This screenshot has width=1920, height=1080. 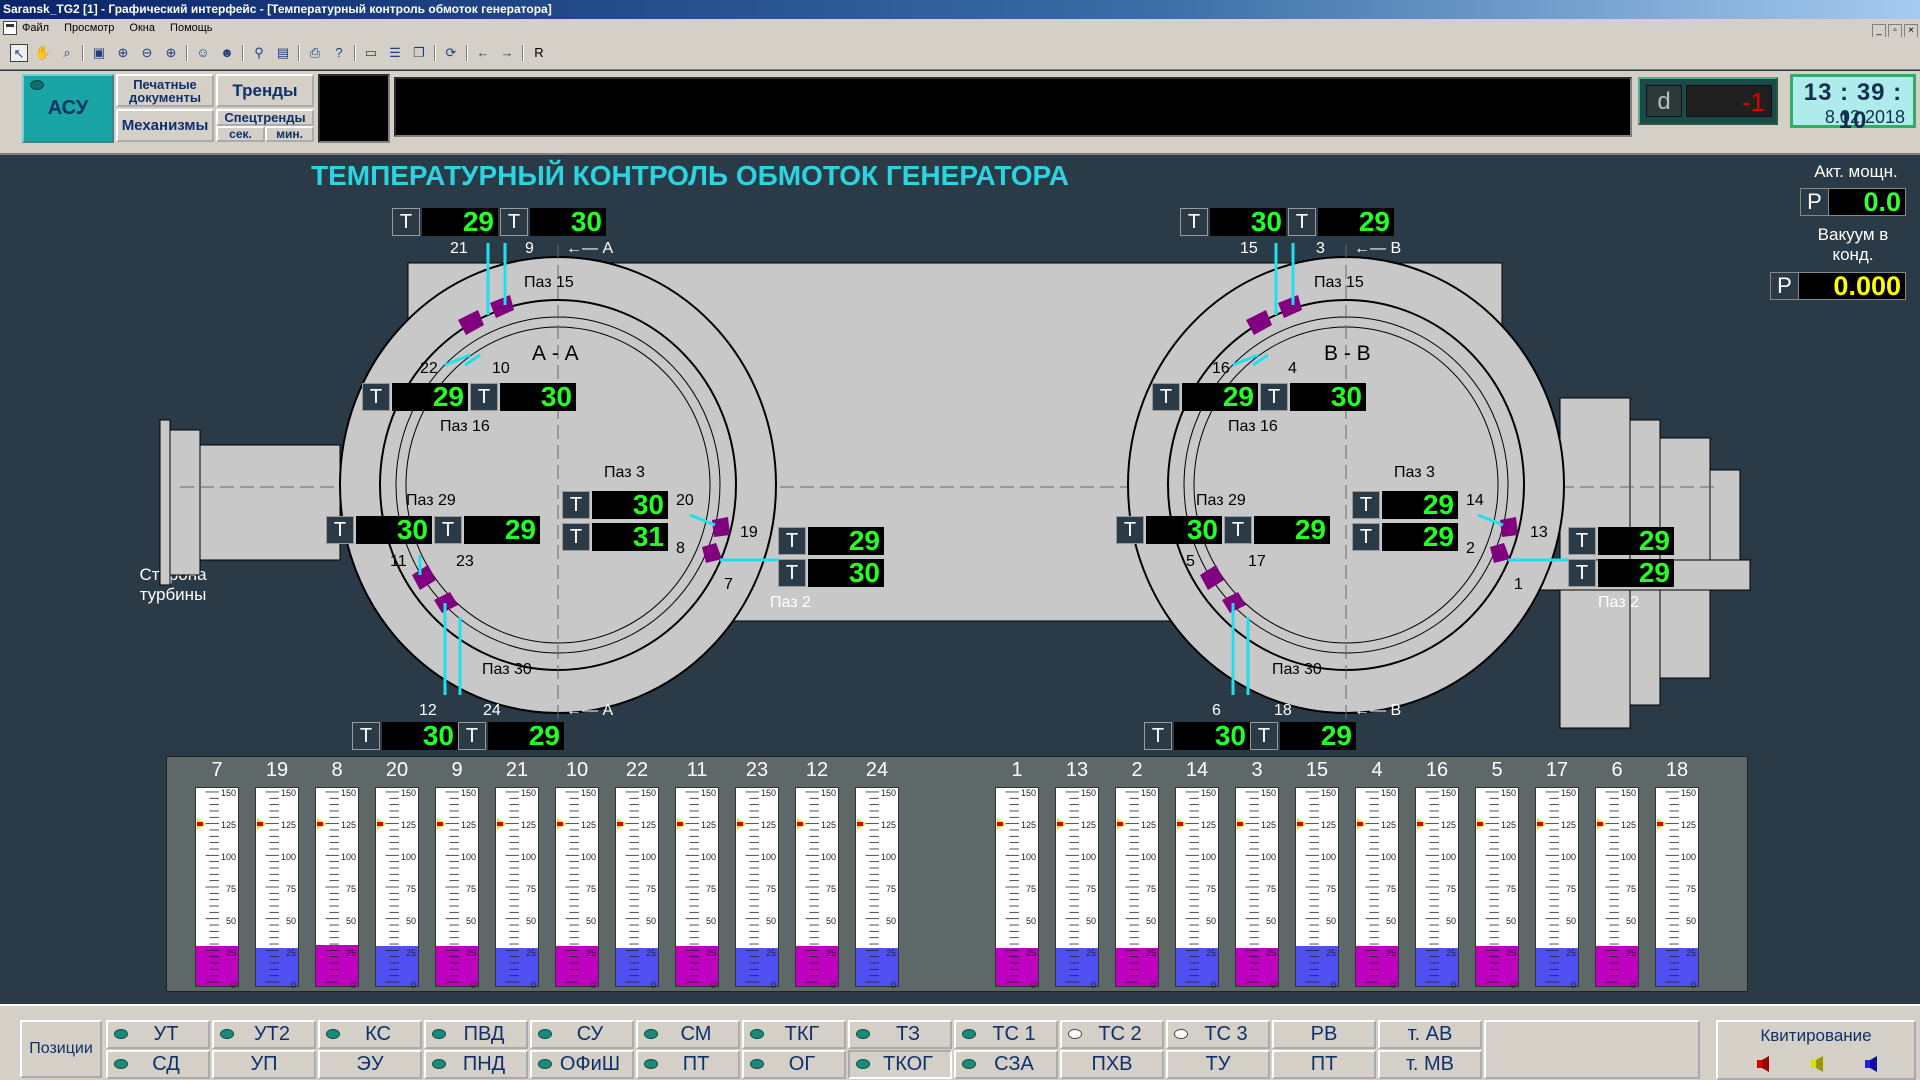 What do you see at coordinates (1137, 770) in the screenshot?
I see `gauge-number: 2` at bounding box center [1137, 770].